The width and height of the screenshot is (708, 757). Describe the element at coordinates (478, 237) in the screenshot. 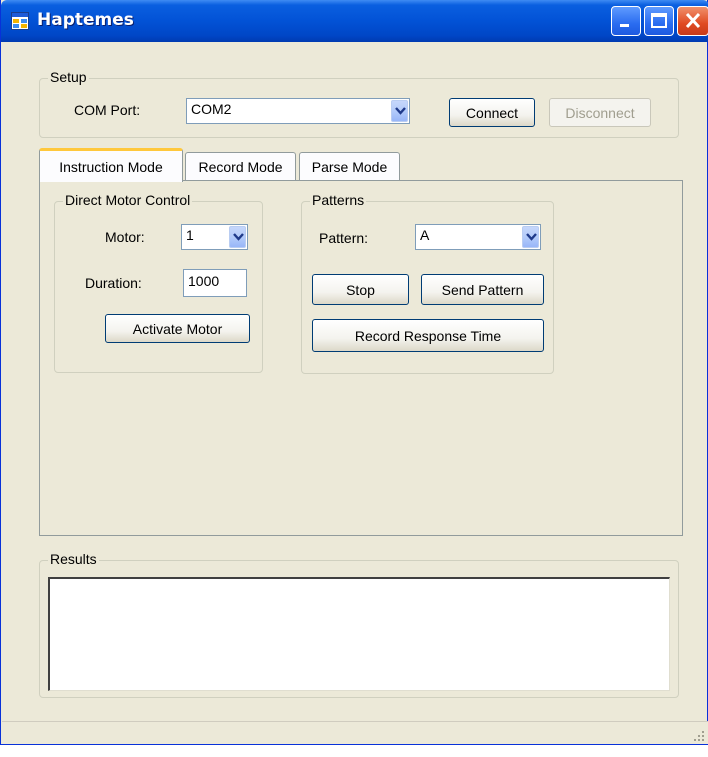

I see `pattern-select: A` at that location.